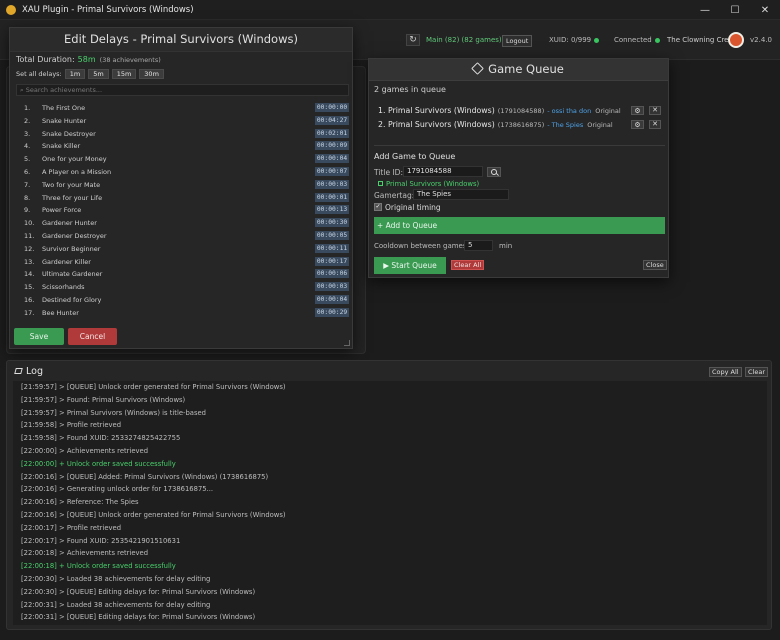  Describe the element at coordinates (332, 171) in the screenshot. I see `delay-time-input: 00:00:07` at that location.